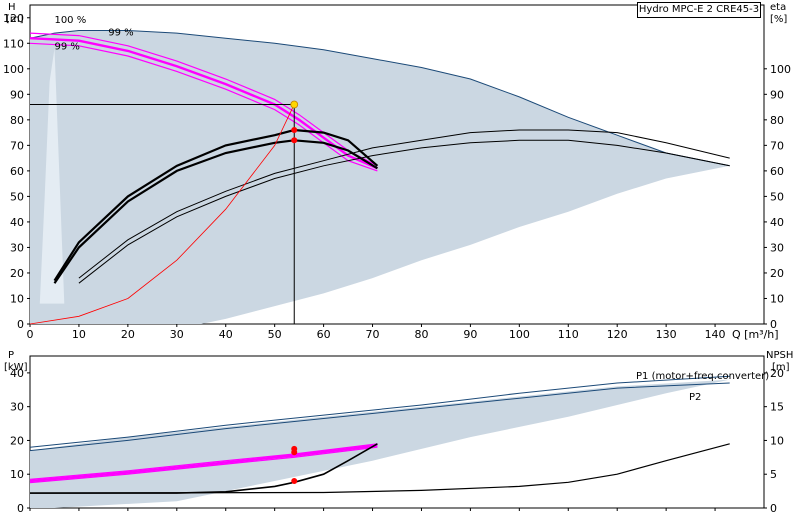  I want to click on y-right-tick-label: 20, so click(777, 273).